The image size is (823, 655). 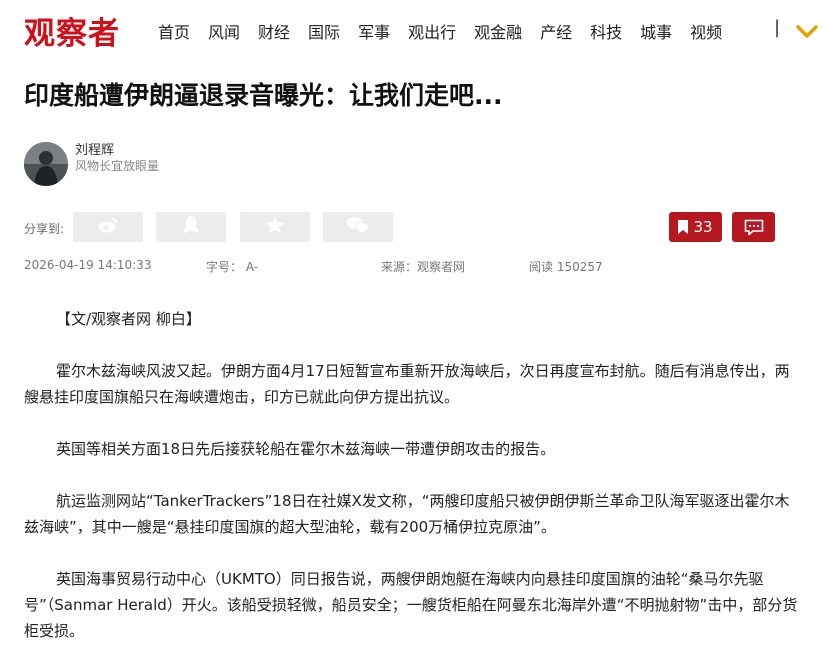 What do you see at coordinates (46, 164) in the screenshot?
I see `avatar` at bounding box center [46, 164].